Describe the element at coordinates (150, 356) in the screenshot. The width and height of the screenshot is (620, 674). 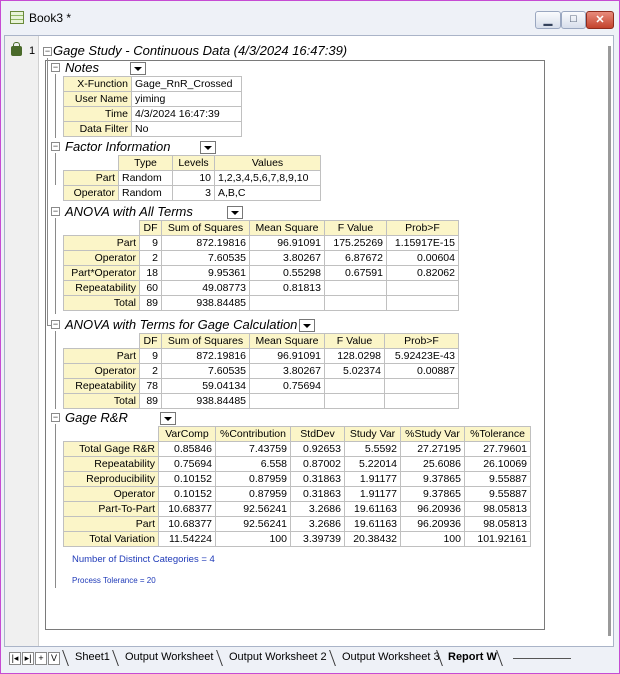
I see `cell: 9` at that location.